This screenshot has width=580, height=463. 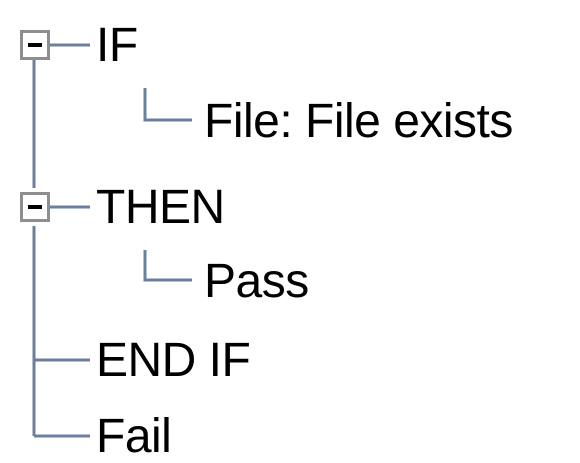 I want to click on node-then-label: THEN, so click(x=160, y=208).